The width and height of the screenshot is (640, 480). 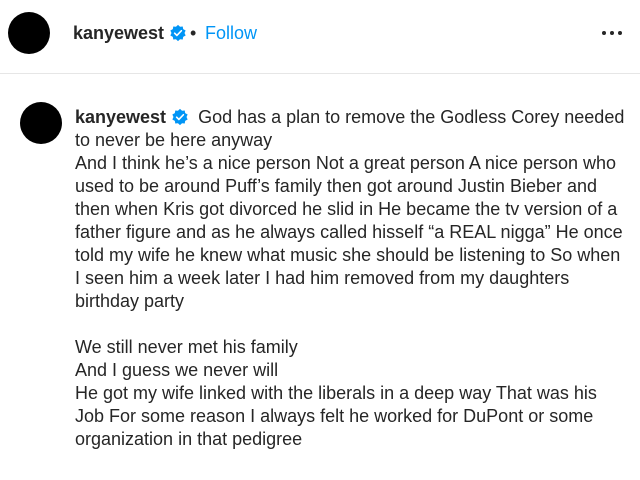 I want to click on follow-button: Follow, so click(x=231, y=33).